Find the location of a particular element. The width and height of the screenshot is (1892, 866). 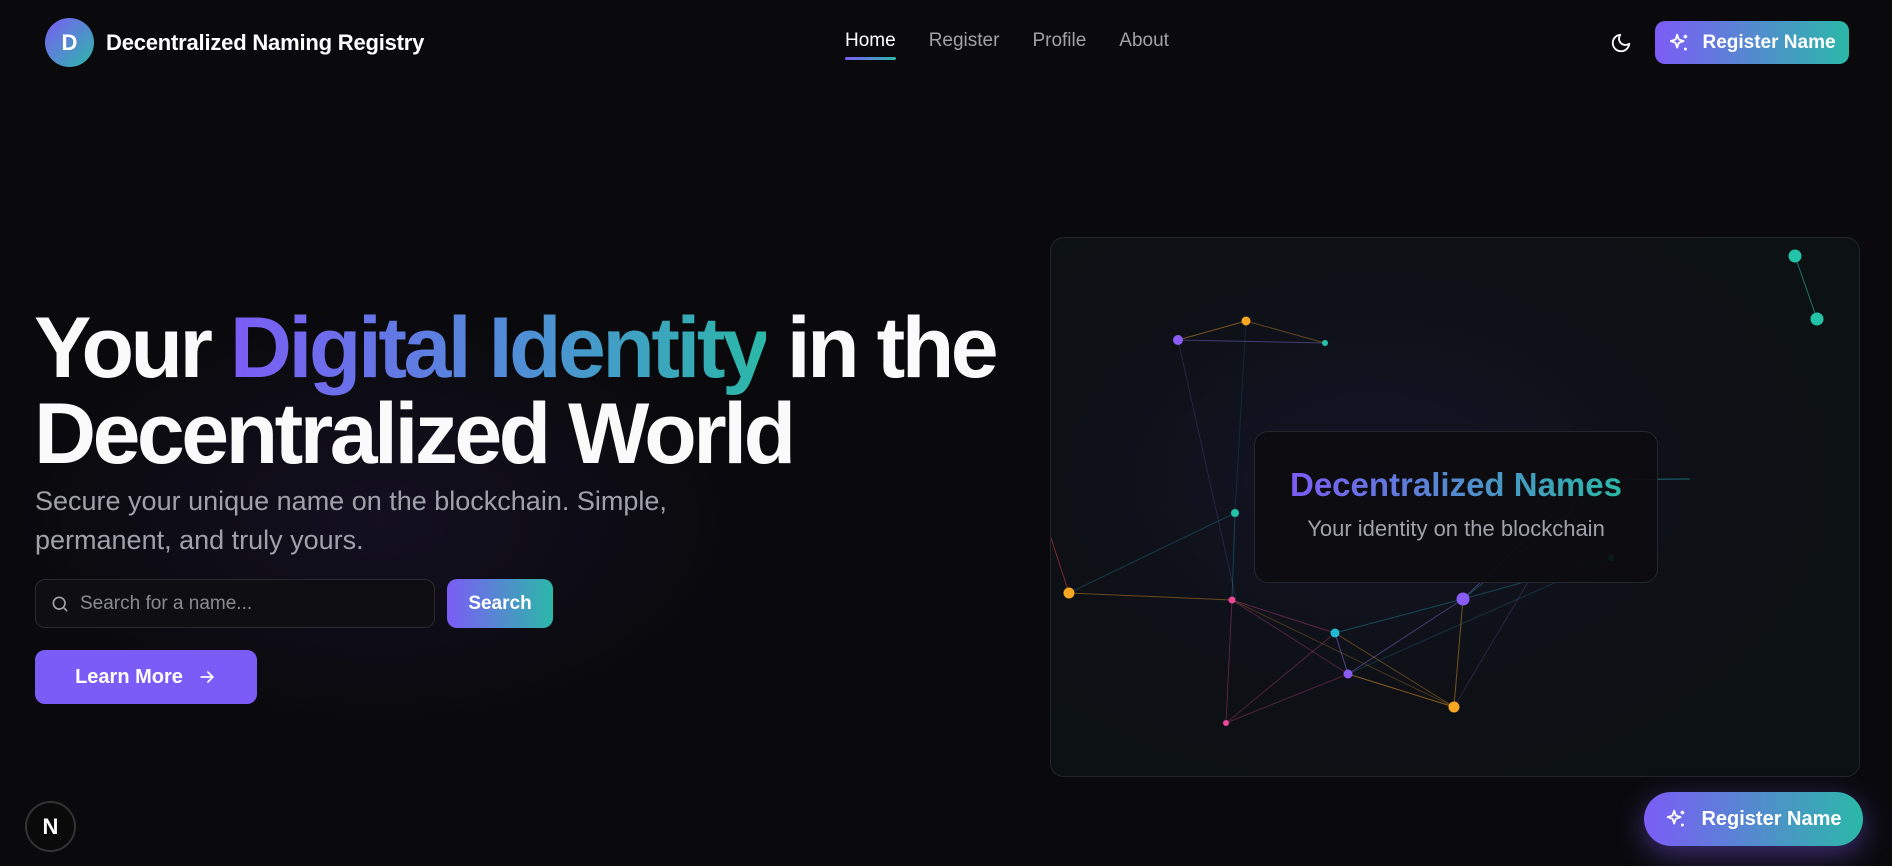

nav-link-profile: Profile is located at coordinates (1059, 45).